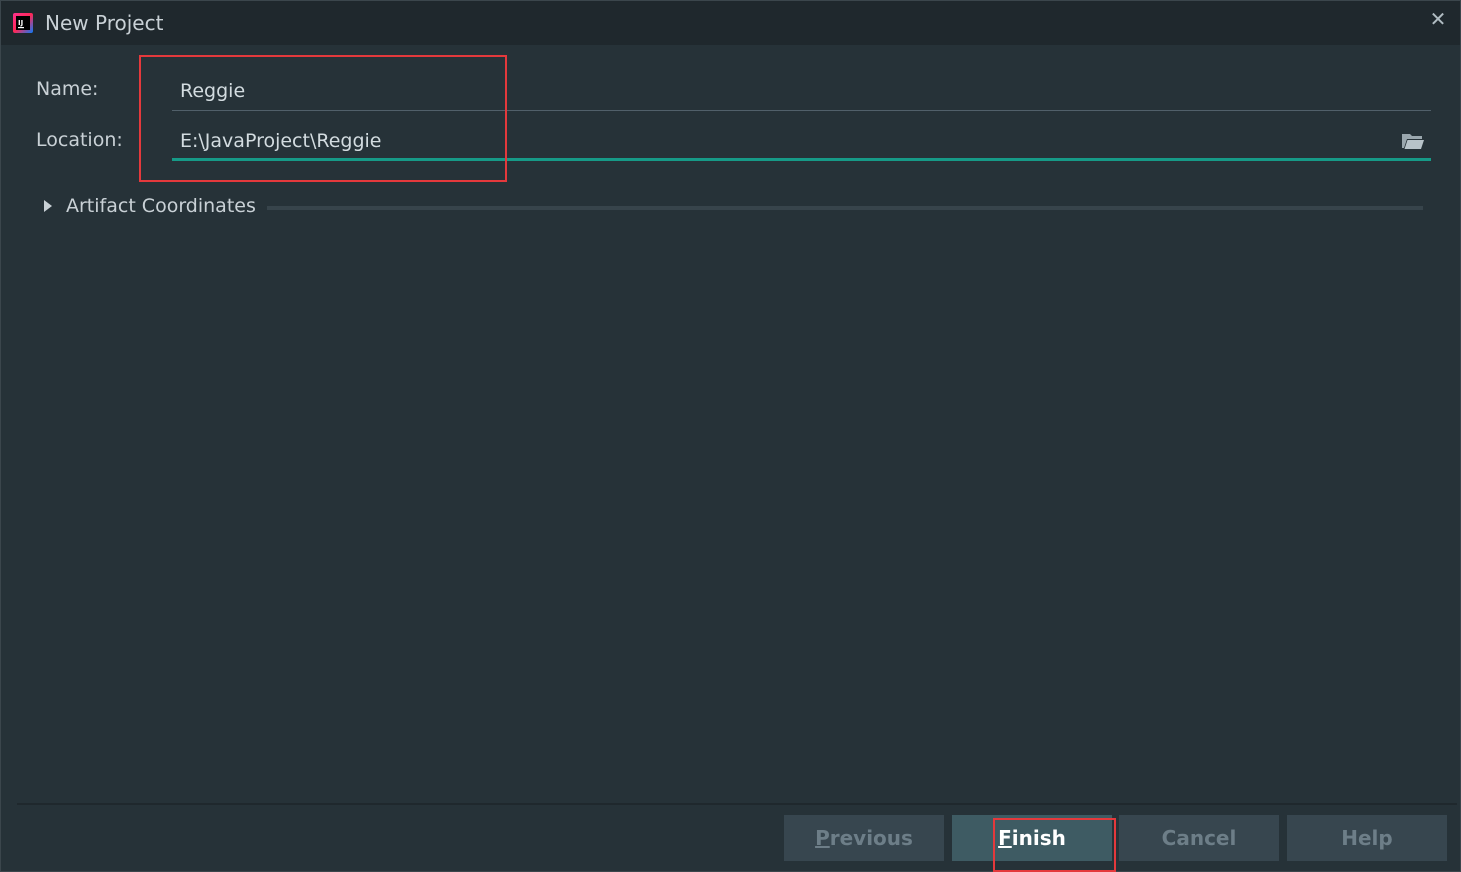 Image resolution: width=1461 pixels, height=872 pixels. I want to click on close-icon: ✕, so click(1438, 19).